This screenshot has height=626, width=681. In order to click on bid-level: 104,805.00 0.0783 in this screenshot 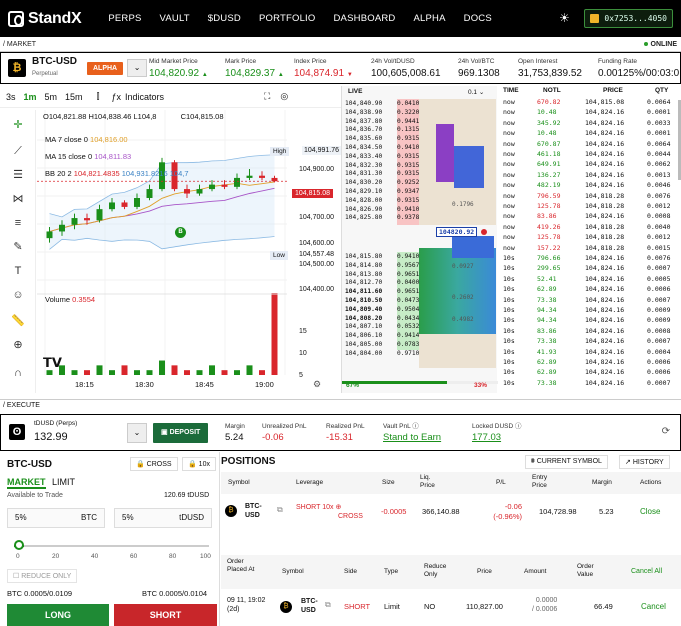, I will do `click(420, 345)`.